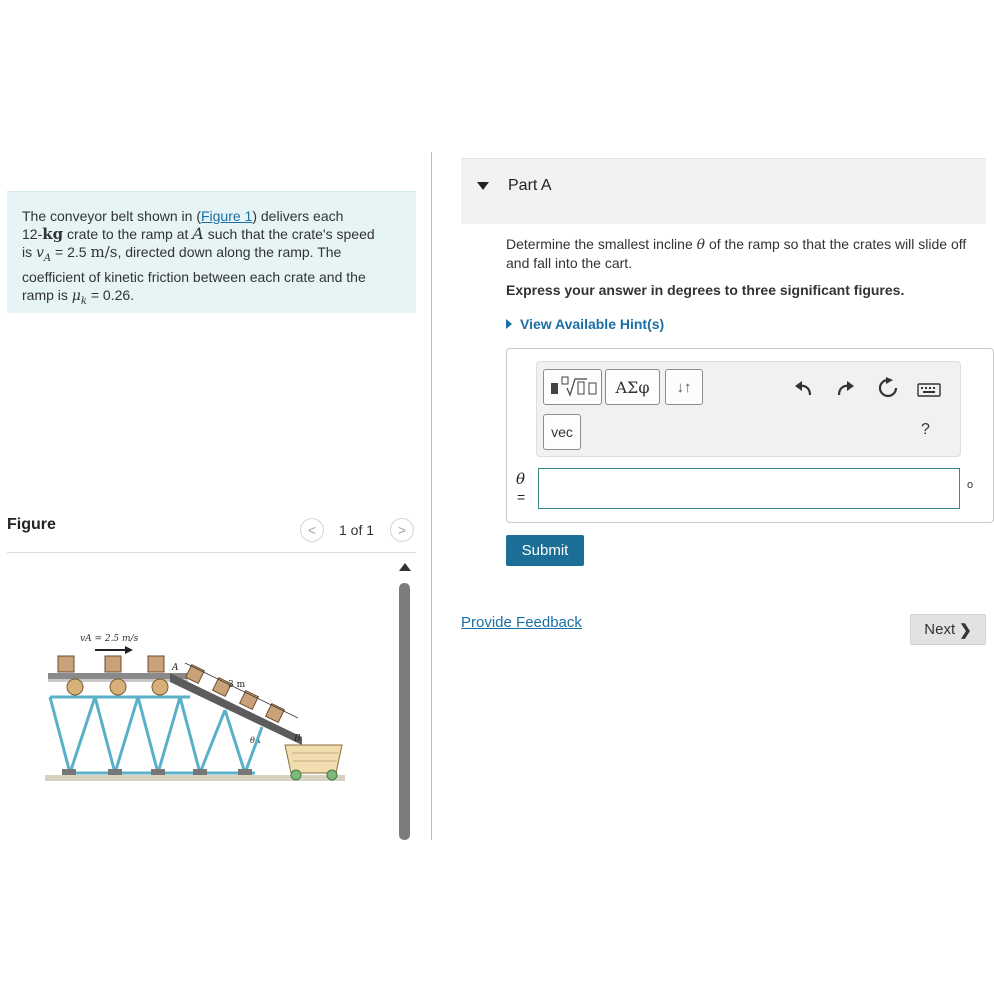 Image resolution: width=994 pixels, height=994 pixels. I want to click on point-b-label: B, so click(297, 739).